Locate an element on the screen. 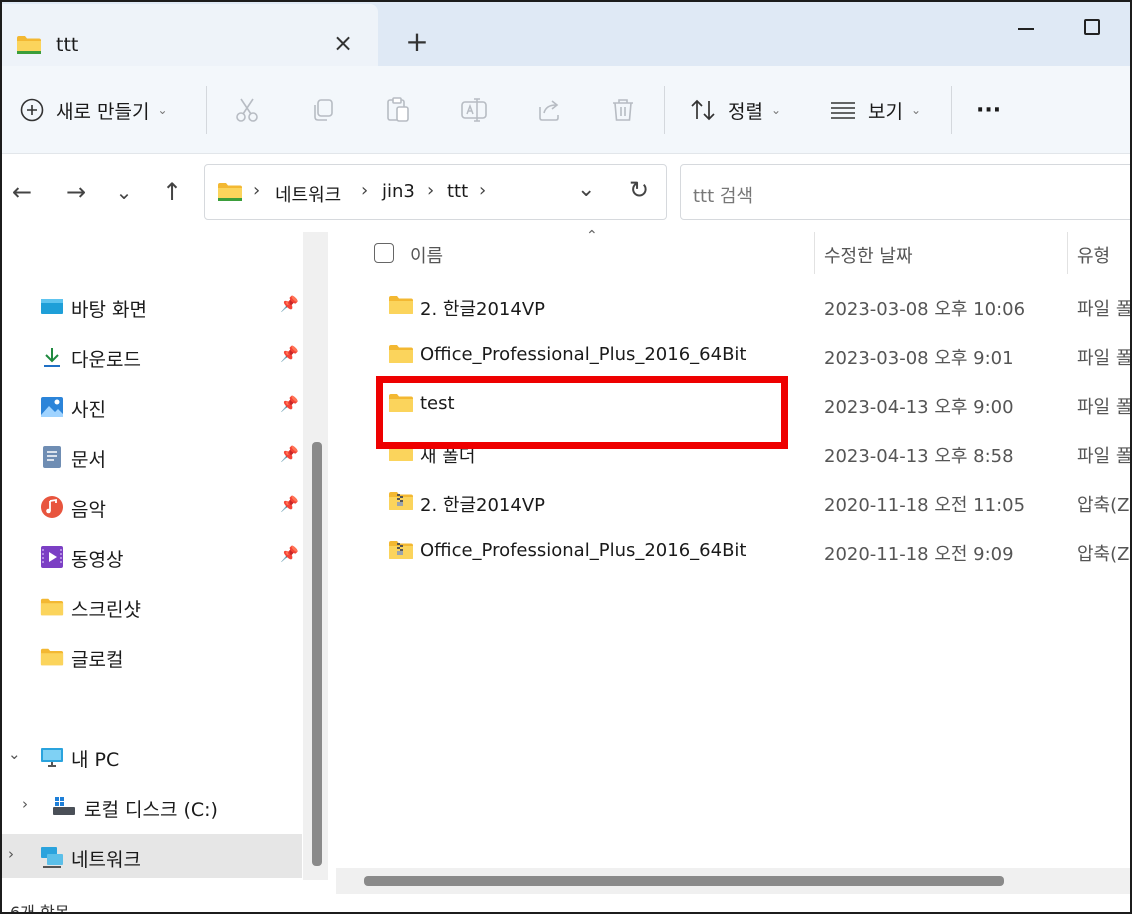 The image size is (1132, 914). select-all-checkbox is located at coordinates (384, 253).